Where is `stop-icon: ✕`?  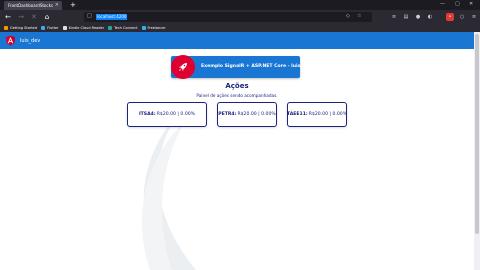
stop-icon: ✕ is located at coordinates (34, 17).